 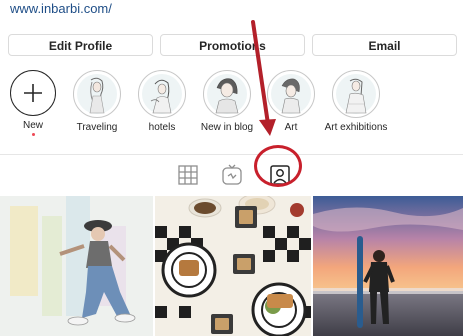 I want to click on post-tile-beach-surfer, so click(x=388, y=266).